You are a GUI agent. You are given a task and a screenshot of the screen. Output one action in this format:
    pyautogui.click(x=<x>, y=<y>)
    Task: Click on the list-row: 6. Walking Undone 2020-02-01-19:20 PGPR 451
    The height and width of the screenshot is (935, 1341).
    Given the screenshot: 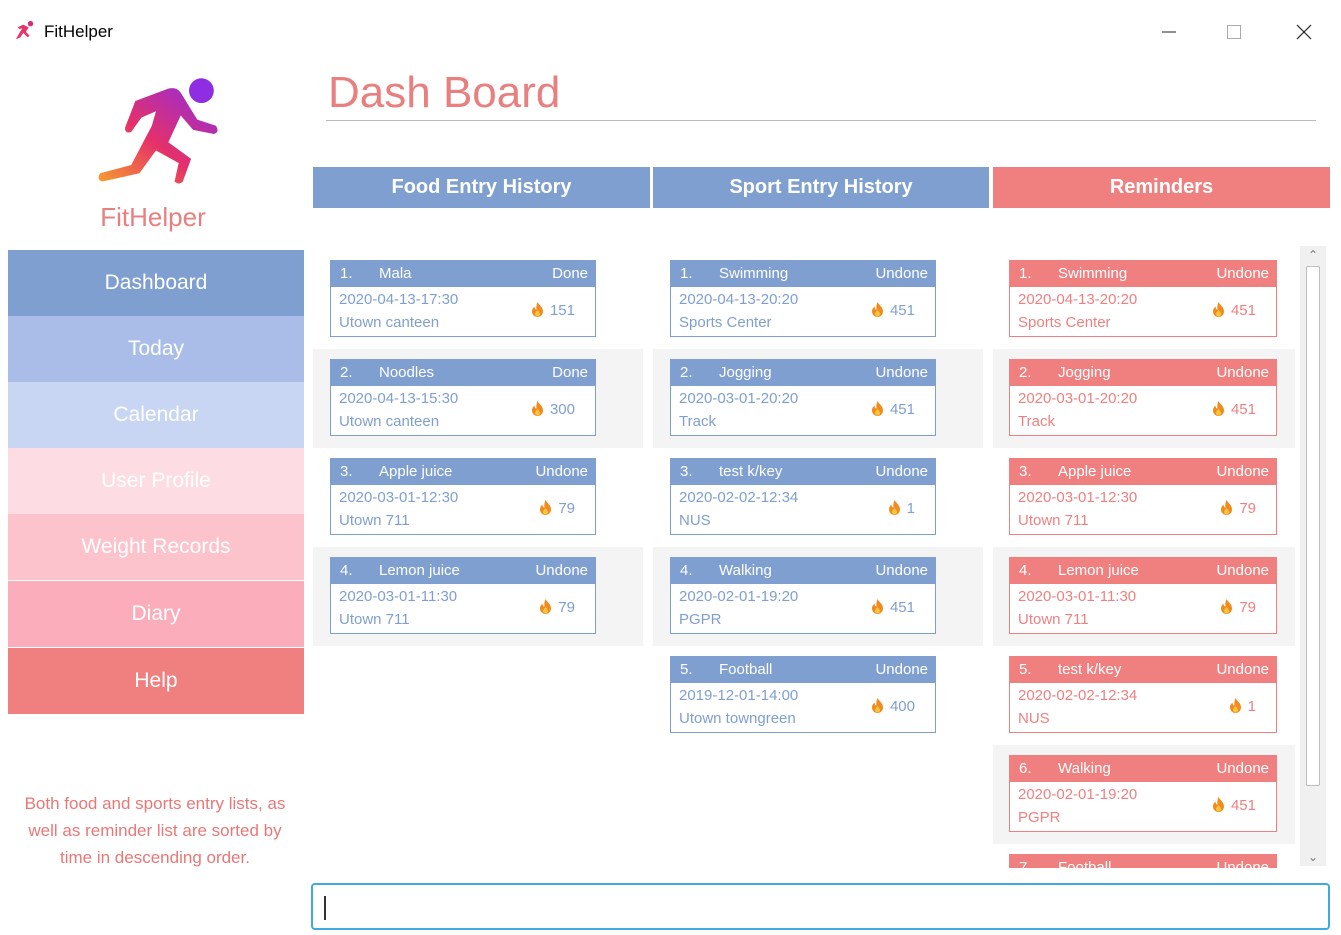 What is the action you would take?
    pyautogui.click(x=1144, y=794)
    